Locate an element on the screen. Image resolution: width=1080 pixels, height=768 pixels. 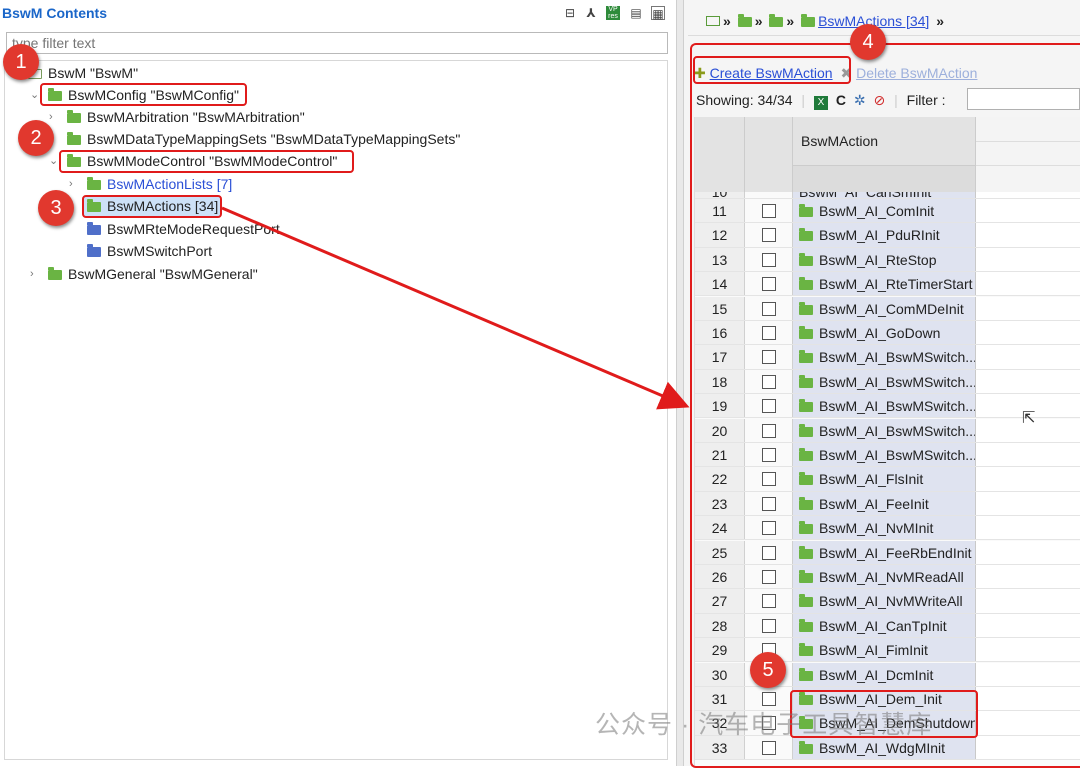
badge-3: 3 is located at coordinates (56, 208).